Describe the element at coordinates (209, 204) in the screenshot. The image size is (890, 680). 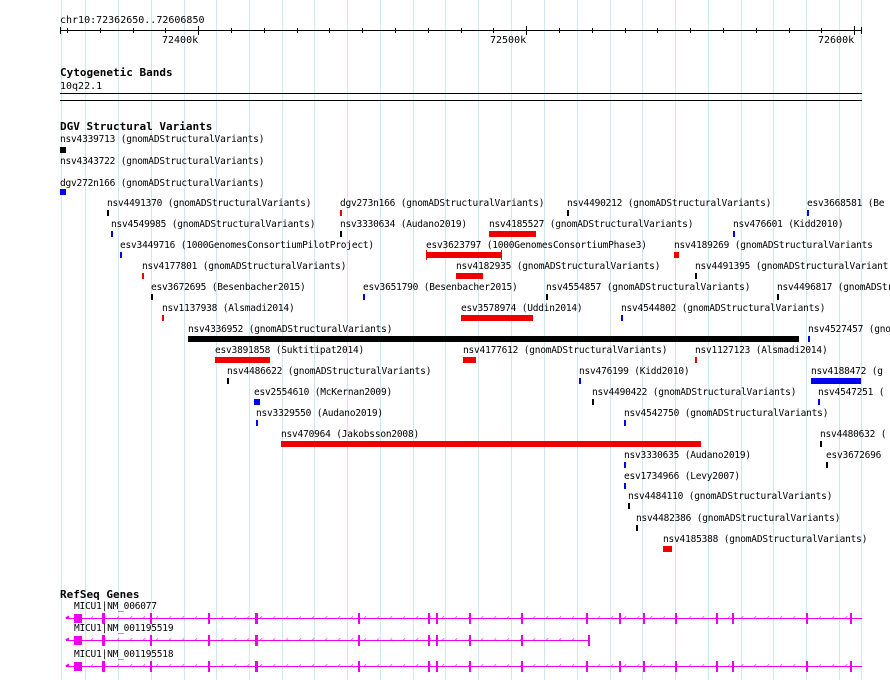
I see `dgv-feature-label: nsv4491370 (gnomADStructuralVariants)` at that location.